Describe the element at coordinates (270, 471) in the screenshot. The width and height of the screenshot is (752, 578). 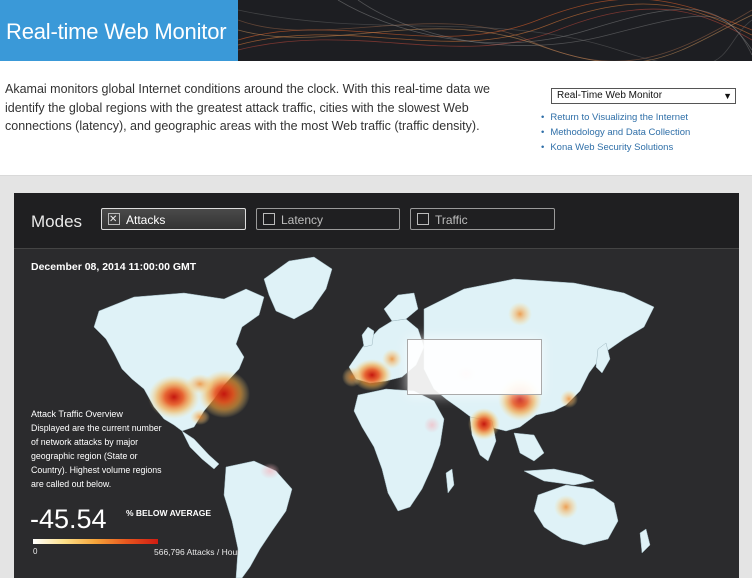
I see `heat-spot-south-america` at that location.